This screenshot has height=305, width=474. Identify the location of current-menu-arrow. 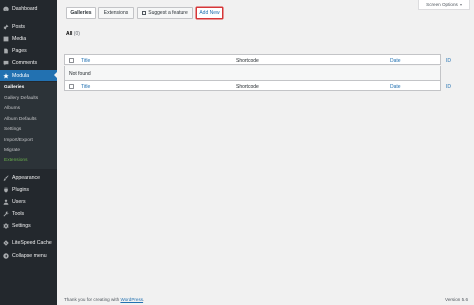
(55, 75).